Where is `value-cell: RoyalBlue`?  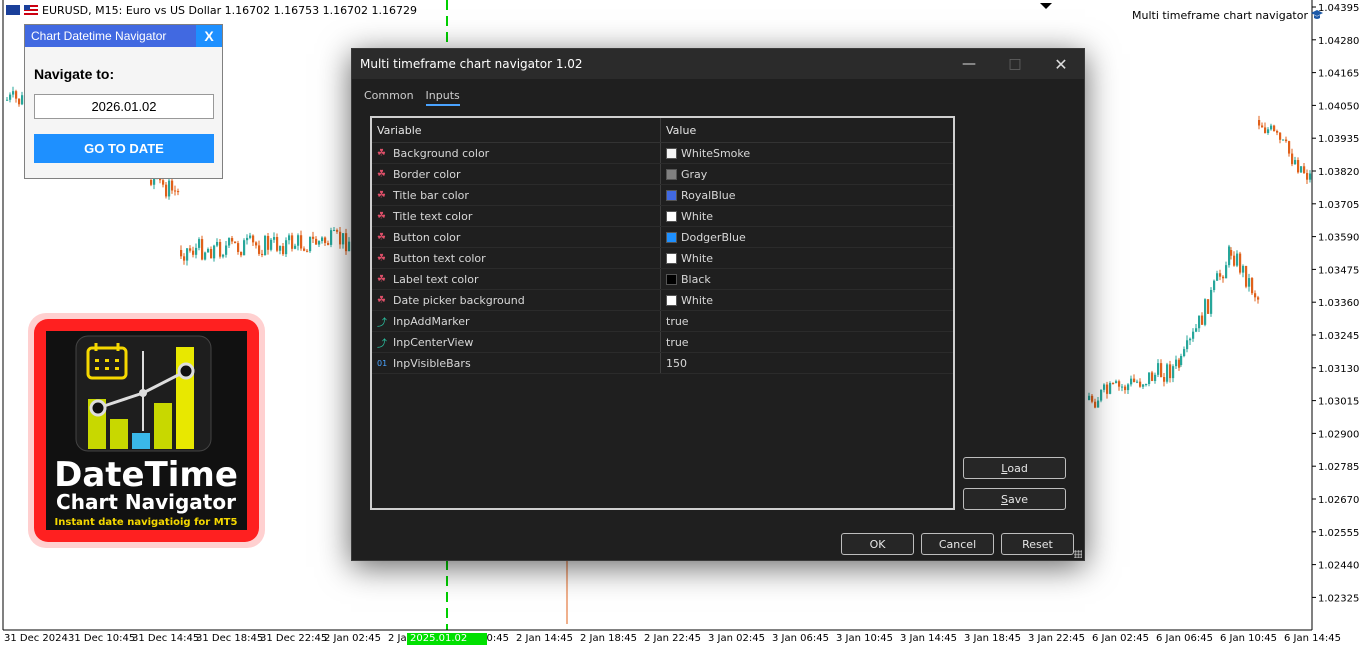 value-cell: RoyalBlue is located at coordinates (698, 195).